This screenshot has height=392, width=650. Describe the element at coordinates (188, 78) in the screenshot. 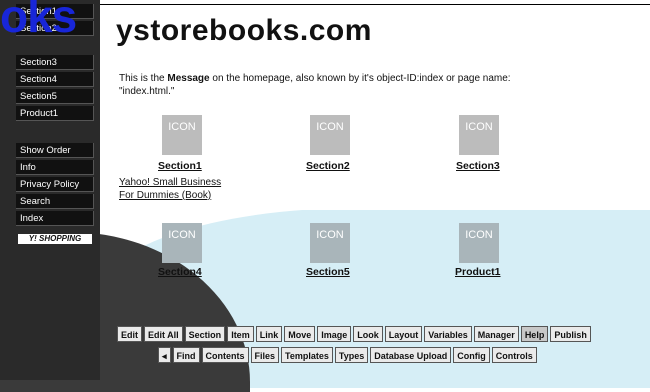

I see `message-bold: Message` at that location.